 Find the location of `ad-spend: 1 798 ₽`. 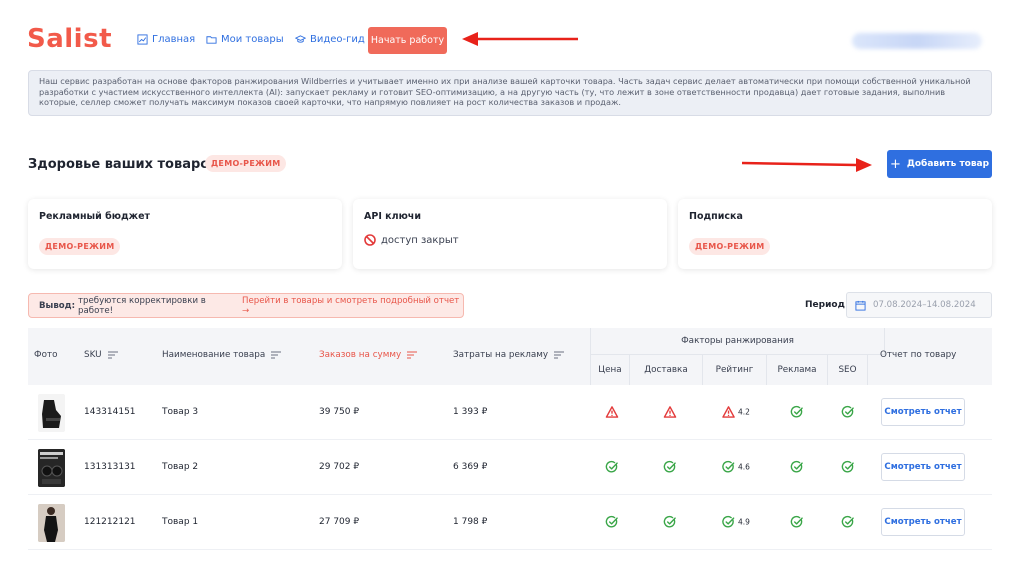

ad-spend: 1 798 ₽ is located at coordinates (470, 522).